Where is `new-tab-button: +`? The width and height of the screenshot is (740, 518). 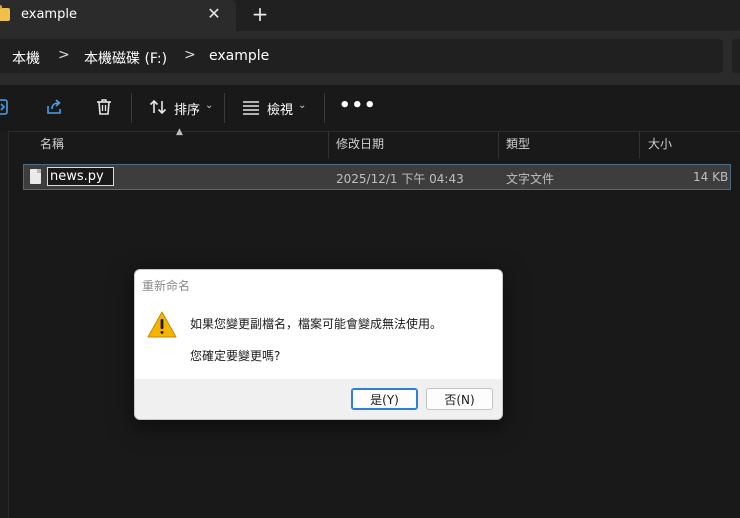 new-tab-button: + is located at coordinates (260, 14).